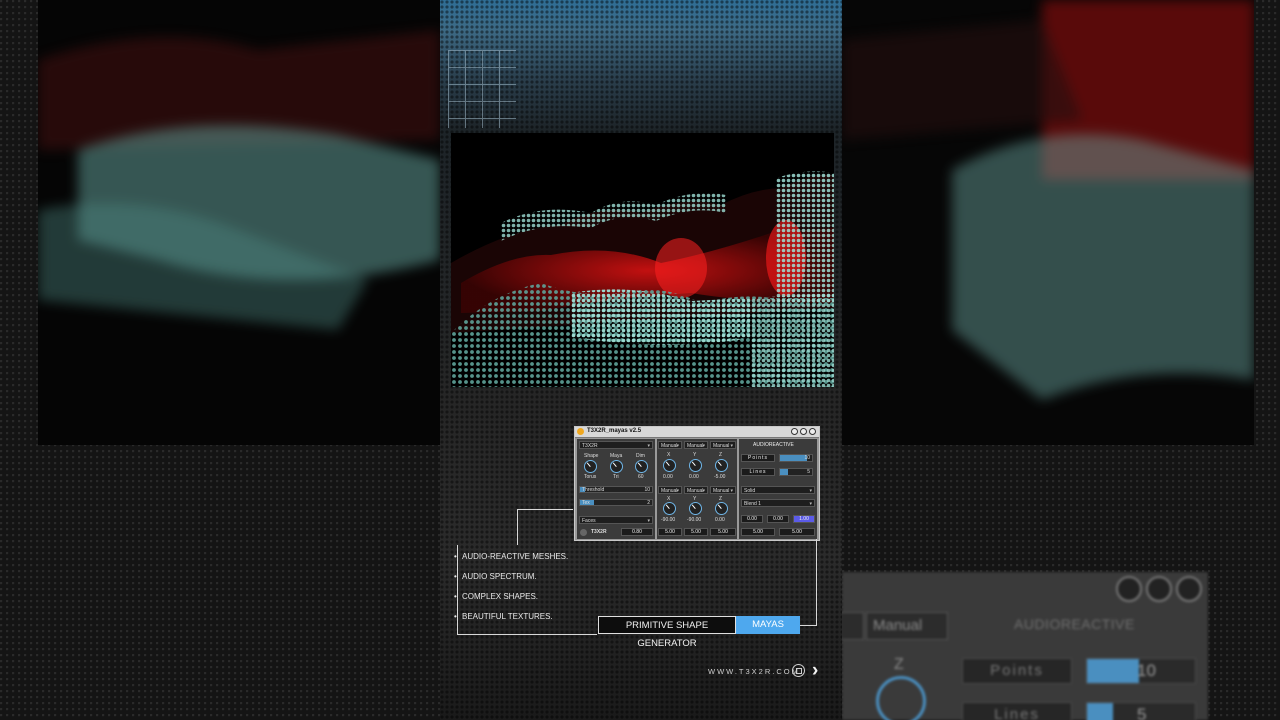  What do you see at coordinates (696, 445) in the screenshot?
I see `manual-select-y: Manual` at bounding box center [696, 445].